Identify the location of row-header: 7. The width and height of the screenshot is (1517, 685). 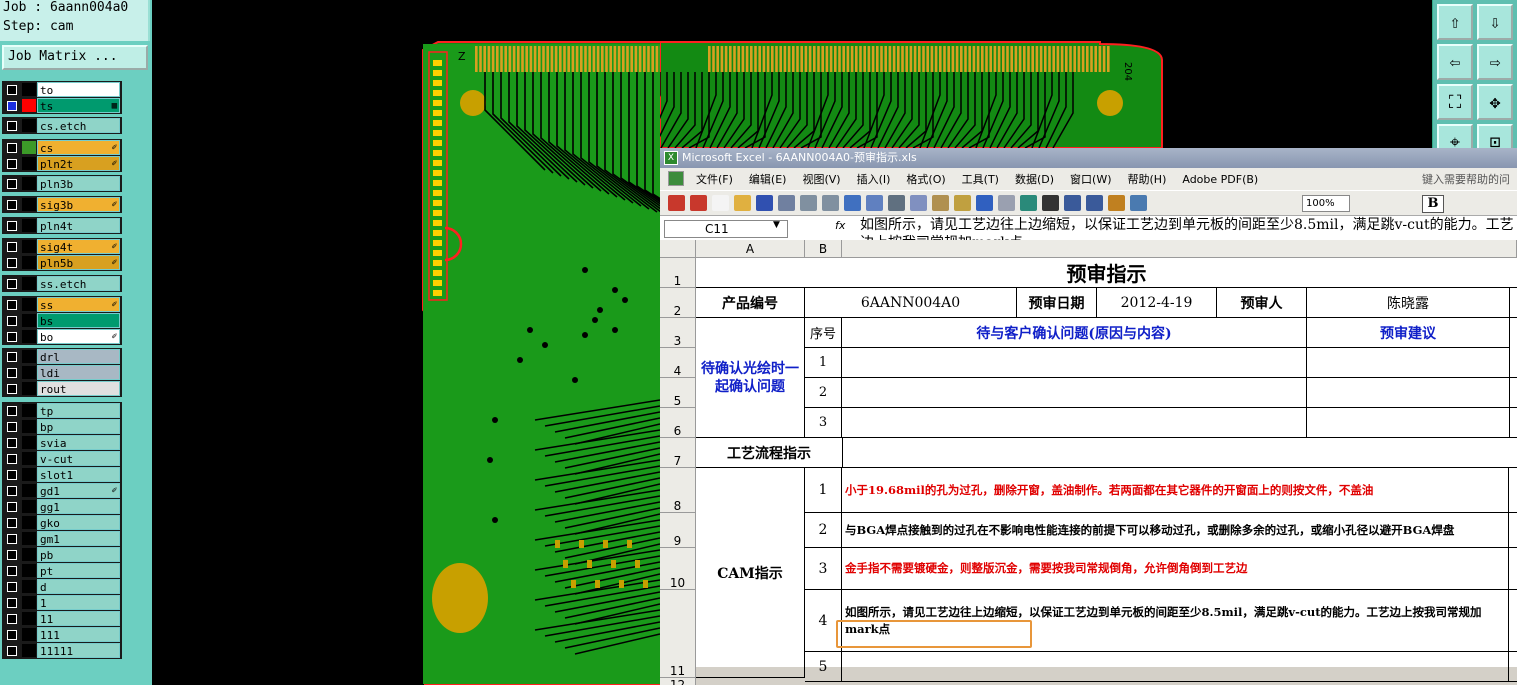
(678, 453).